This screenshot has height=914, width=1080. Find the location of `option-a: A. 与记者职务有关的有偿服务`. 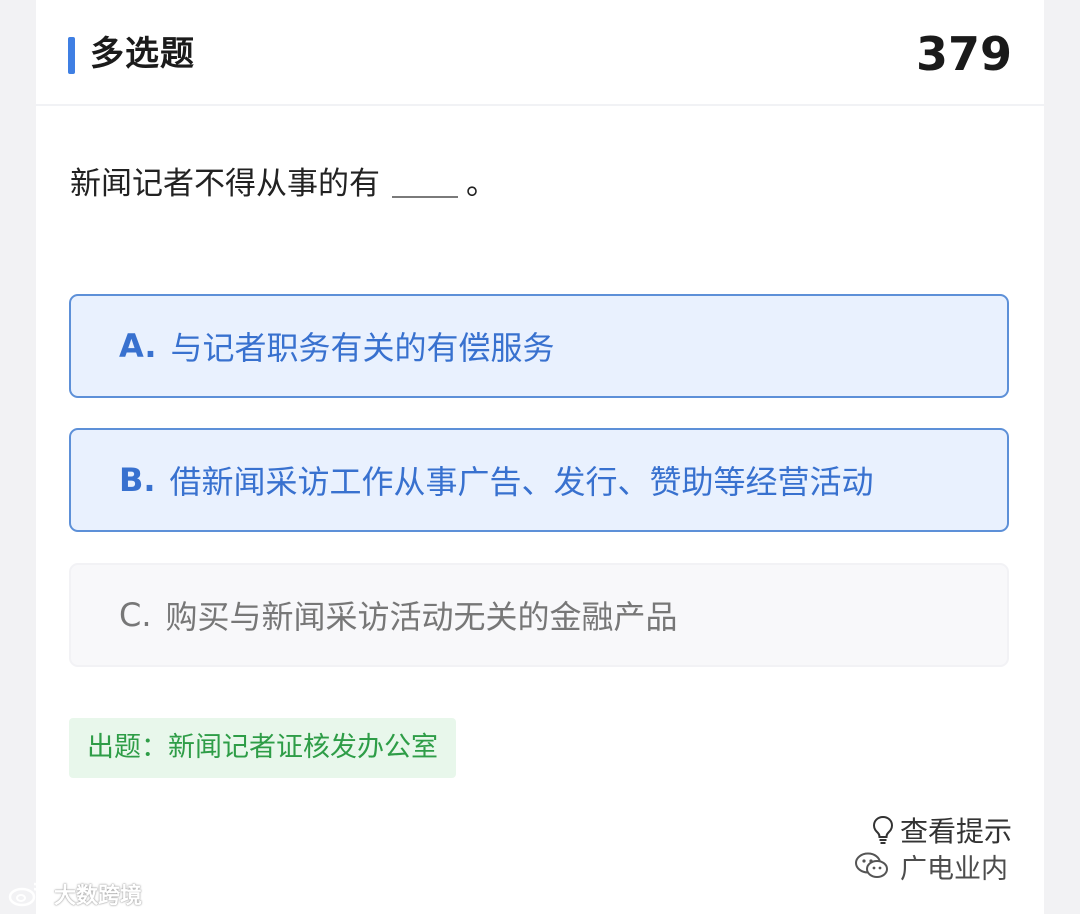

option-a: A. 与记者职务有关的有偿服务 is located at coordinates (539, 346).